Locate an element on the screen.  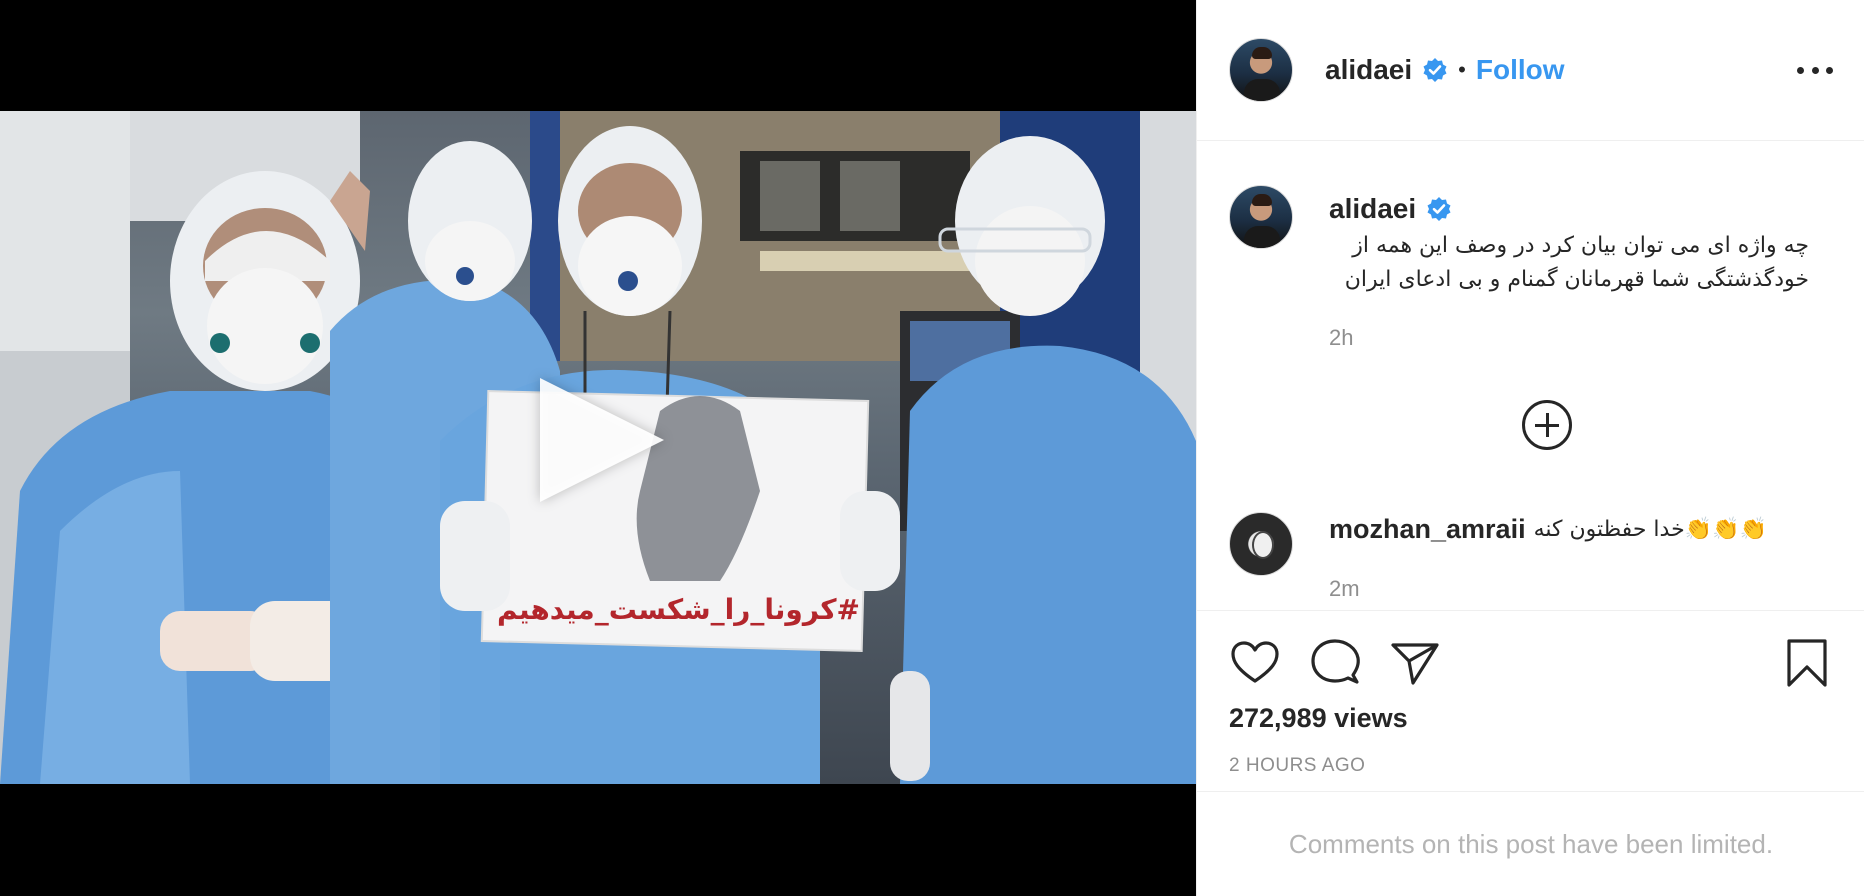
comments-limited-notice: Comments on this post have been limited. is located at coordinates (1530, 843).